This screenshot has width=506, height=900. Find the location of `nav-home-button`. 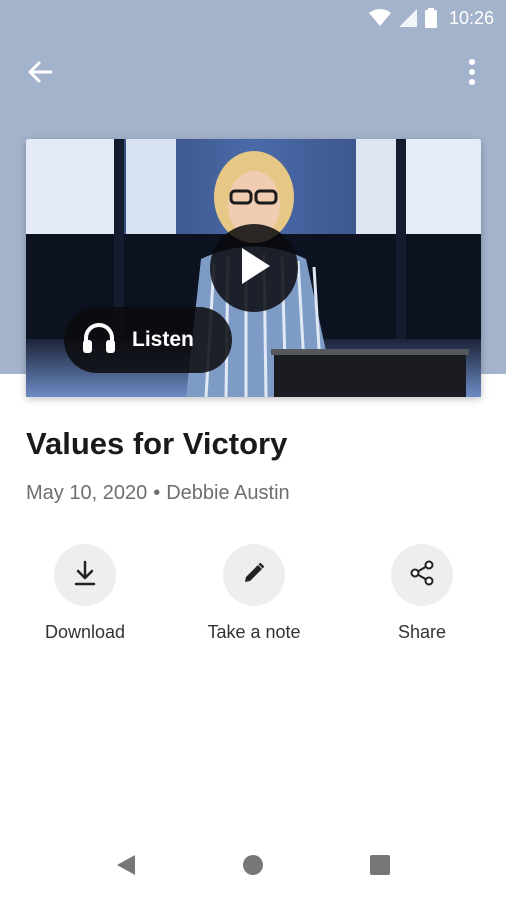

nav-home-button is located at coordinates (253, 867).